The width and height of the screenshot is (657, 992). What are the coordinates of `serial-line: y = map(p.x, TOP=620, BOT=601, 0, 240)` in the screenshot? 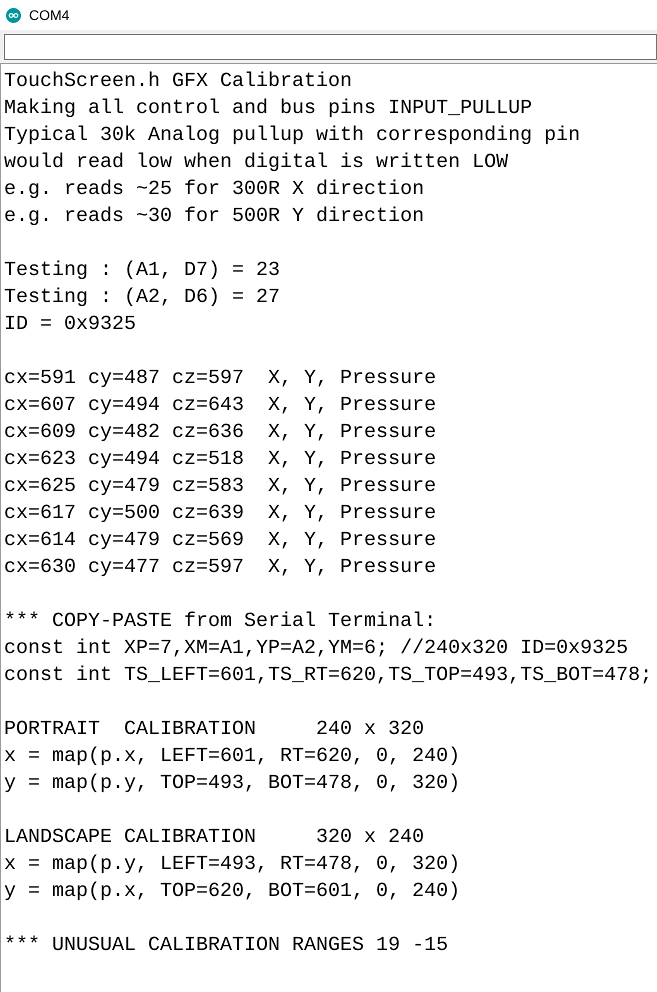 It's located at (232, 892).